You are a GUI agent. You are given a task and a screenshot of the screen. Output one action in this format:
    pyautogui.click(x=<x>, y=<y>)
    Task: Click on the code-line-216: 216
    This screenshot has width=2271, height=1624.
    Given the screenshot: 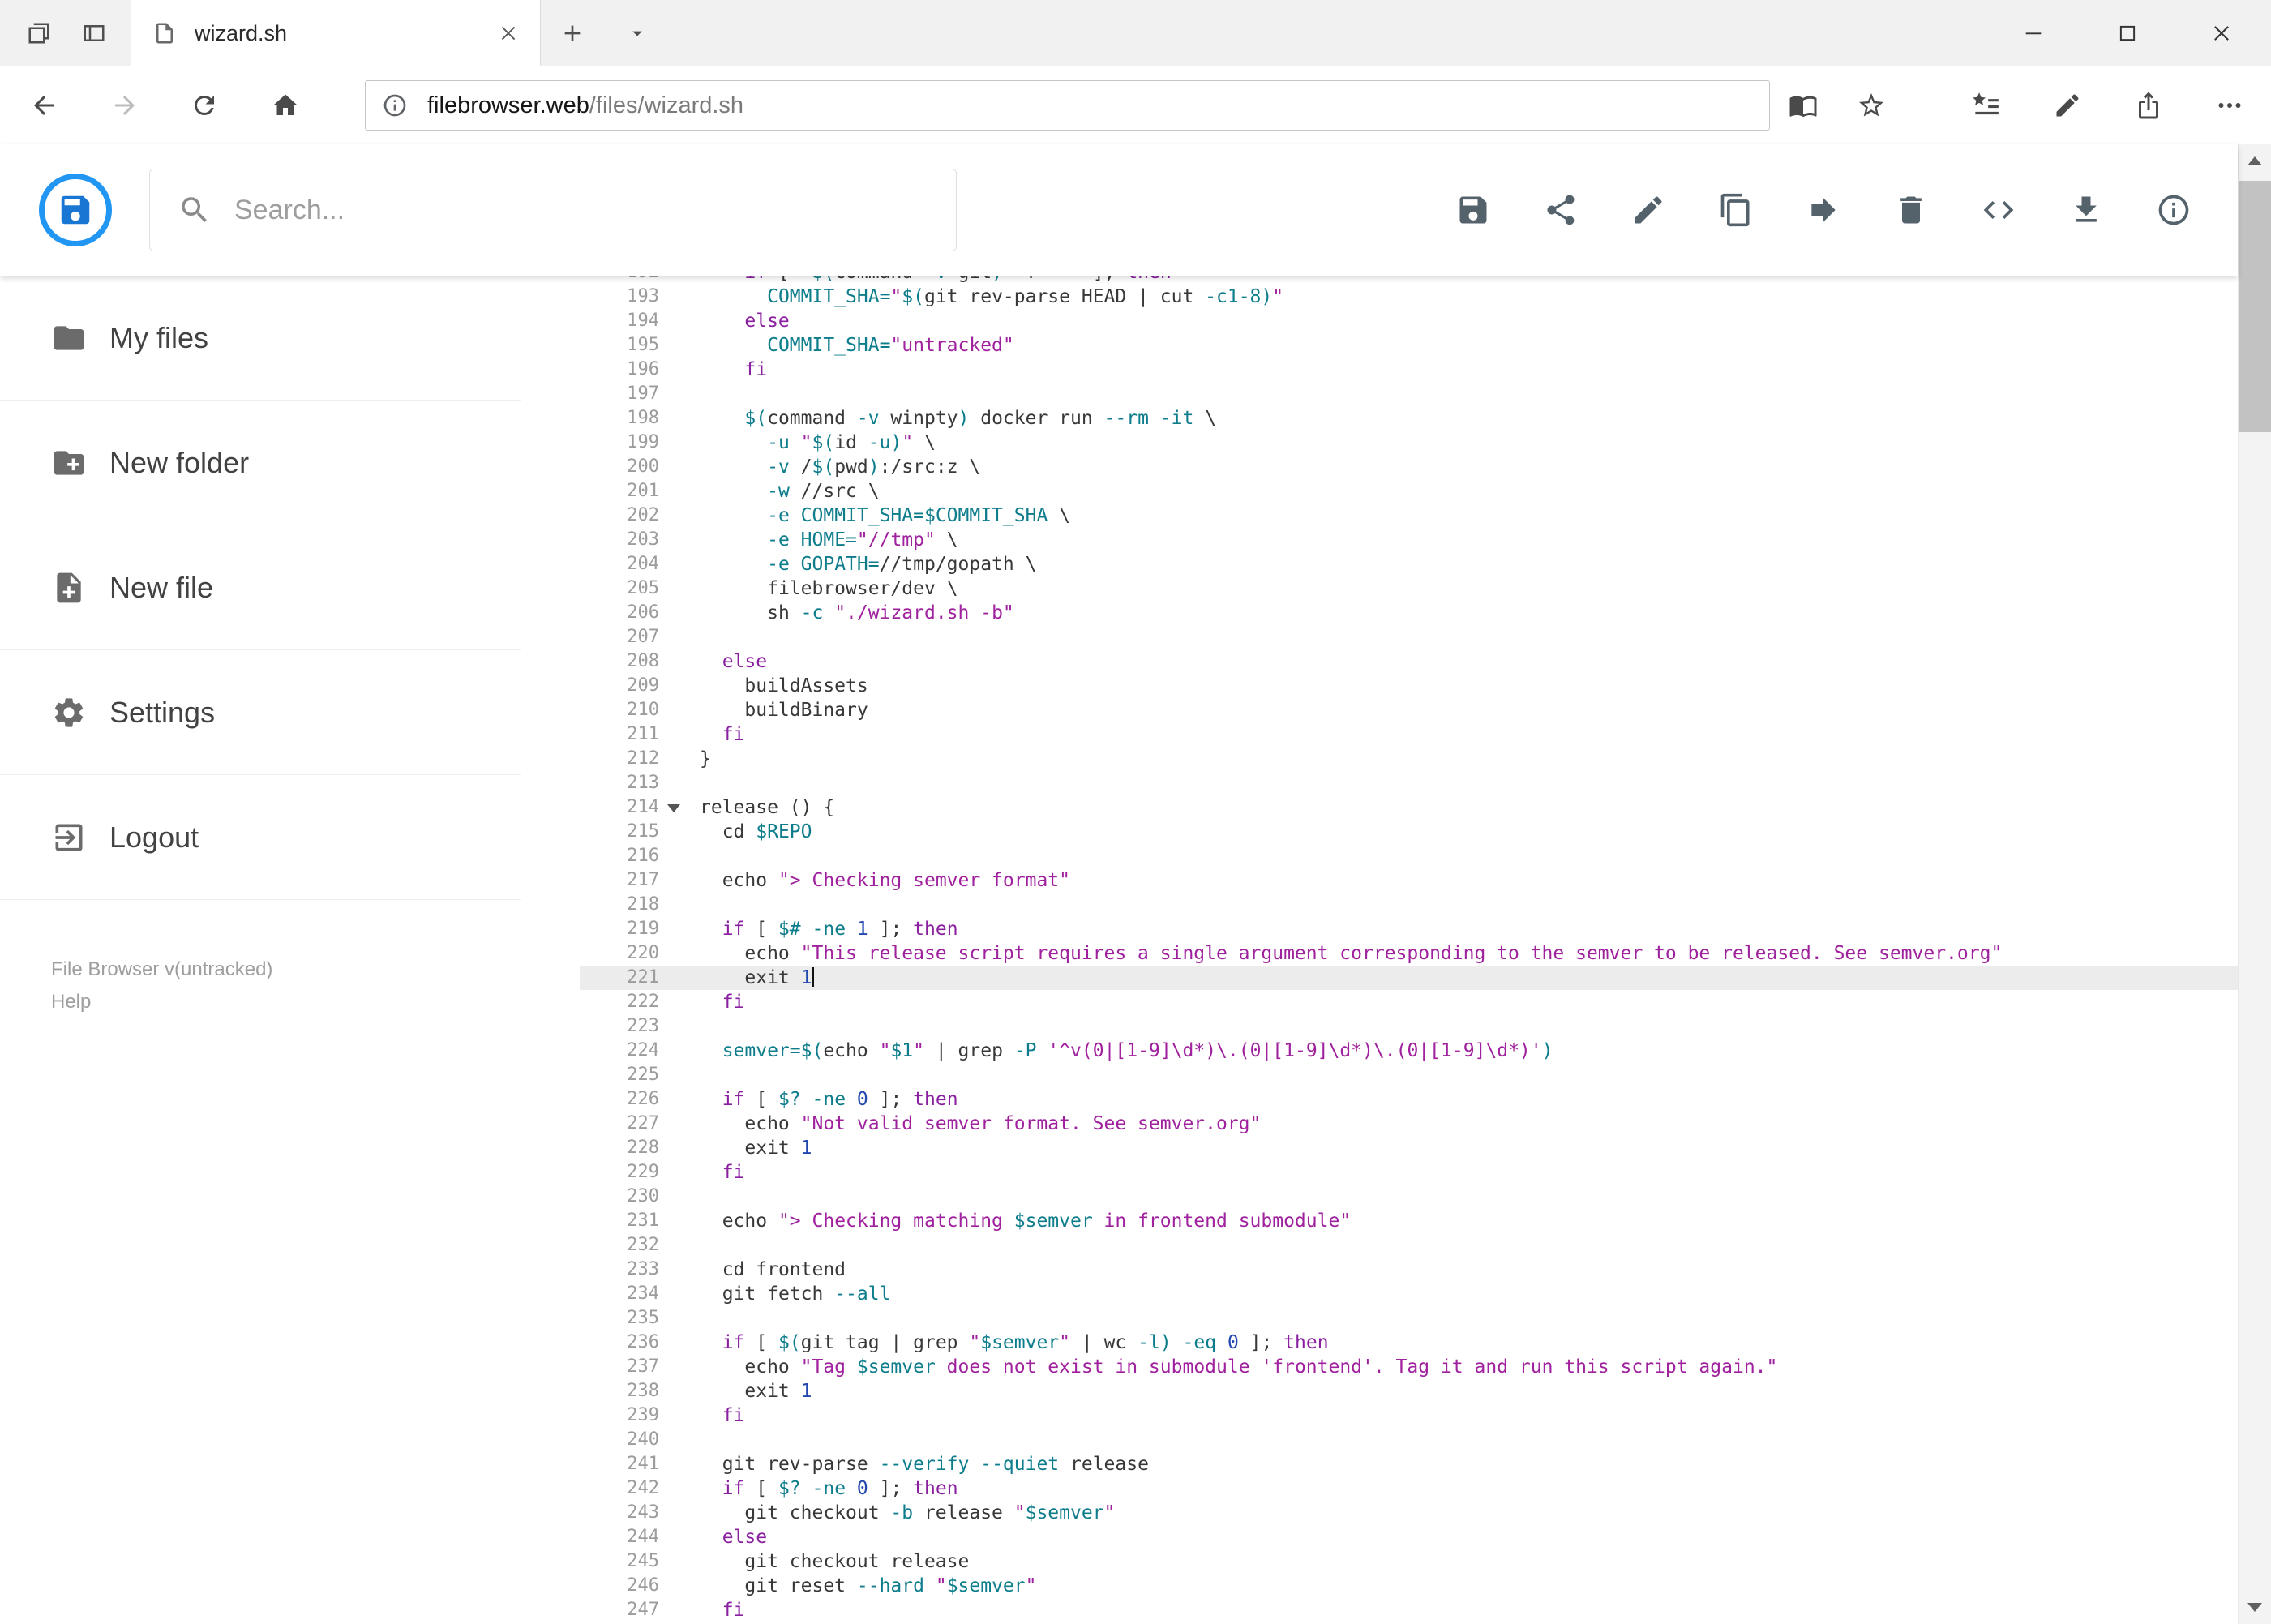 What is the action you would take?
    pyautogui.click(x=1409, y=856)
    